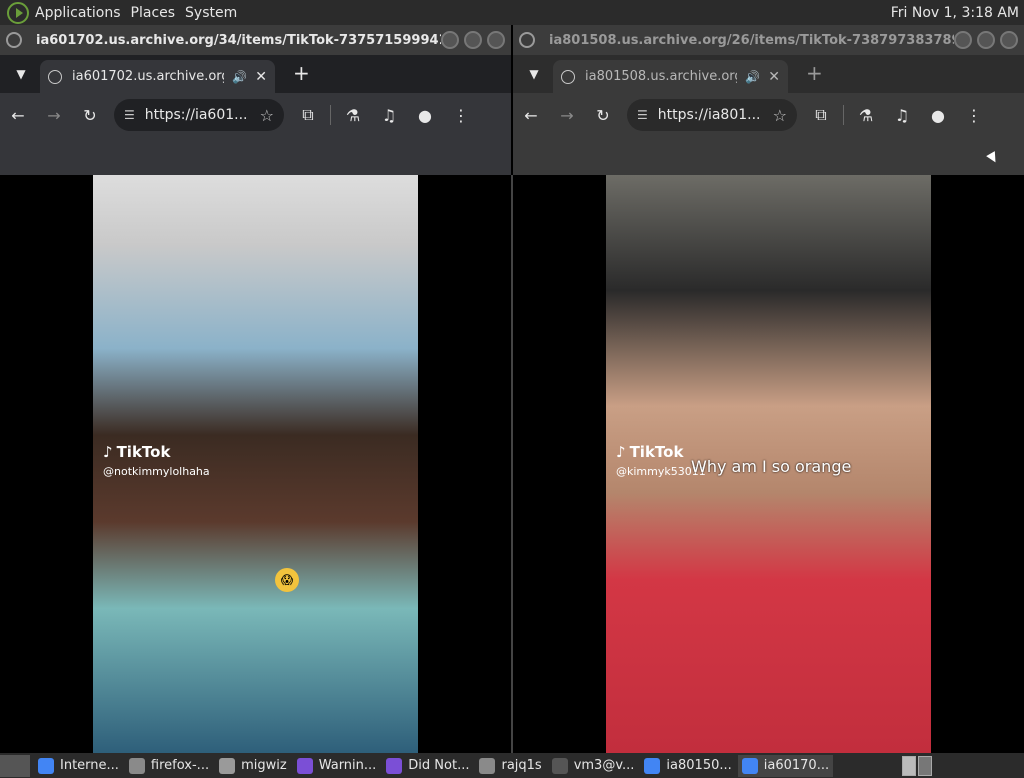  What do you see at coordinates (216, 13) in the screenshot?
I see `menu-system: System` at bounding box center [216, 13].